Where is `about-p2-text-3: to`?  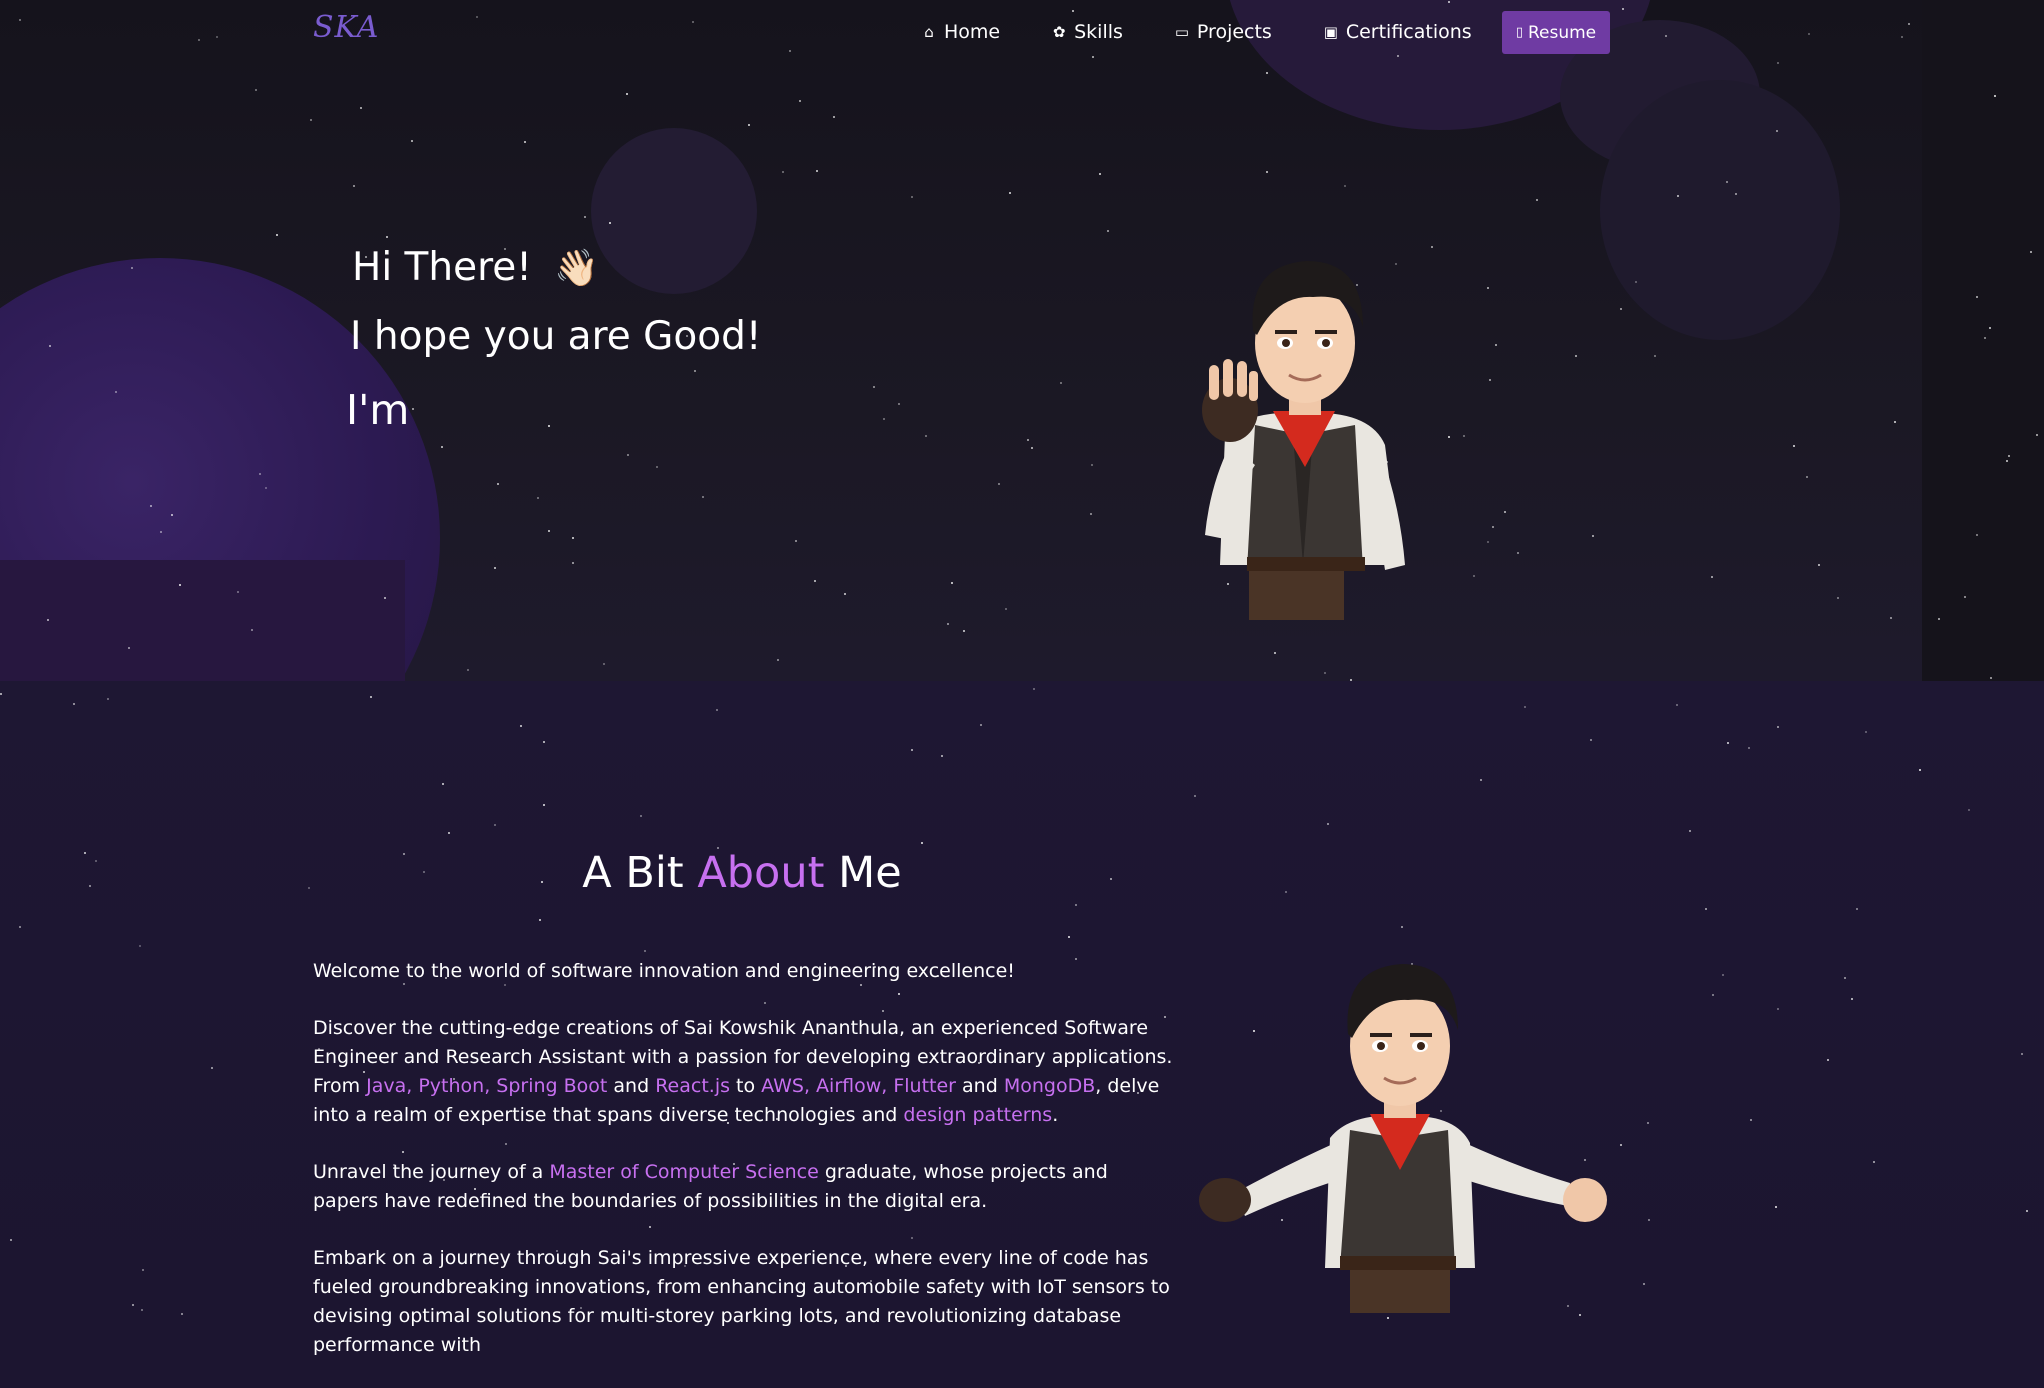
about-p2-text-3: to is located at coordinates (746, 1086).